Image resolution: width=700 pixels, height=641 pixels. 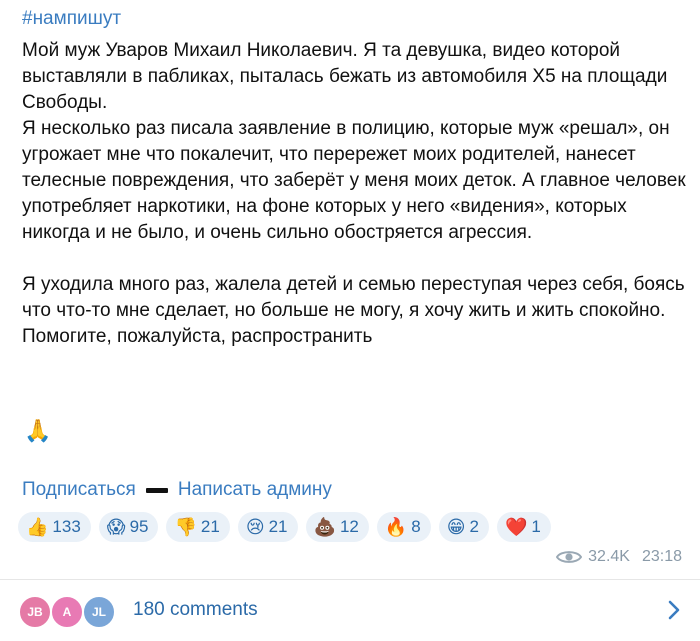 I want to click on crying-face-icon: 😢, so click(x=255, y=527).